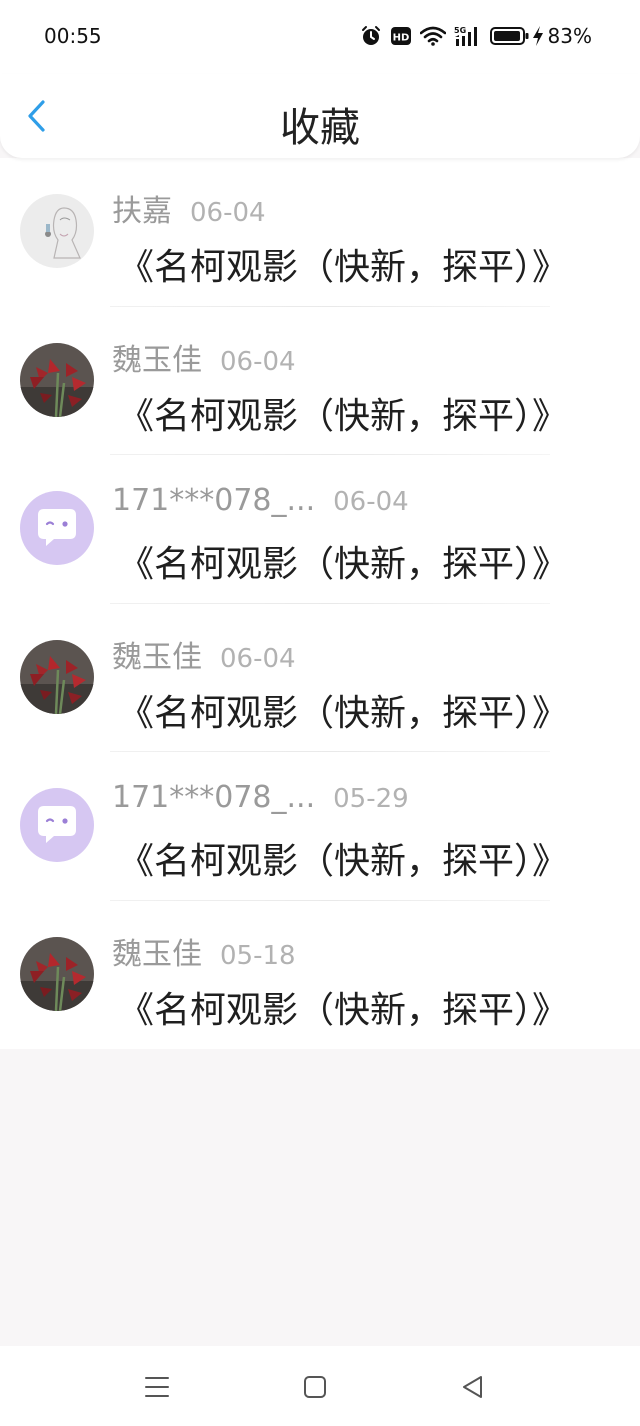 The width and height of the screenshot is (640, 1426). Describe the element at coordinates (320, 975) in the screenshot. I see `favorite-item: 魏玉佳 05-18 《名柯观影（快新，探平）》` at that location.